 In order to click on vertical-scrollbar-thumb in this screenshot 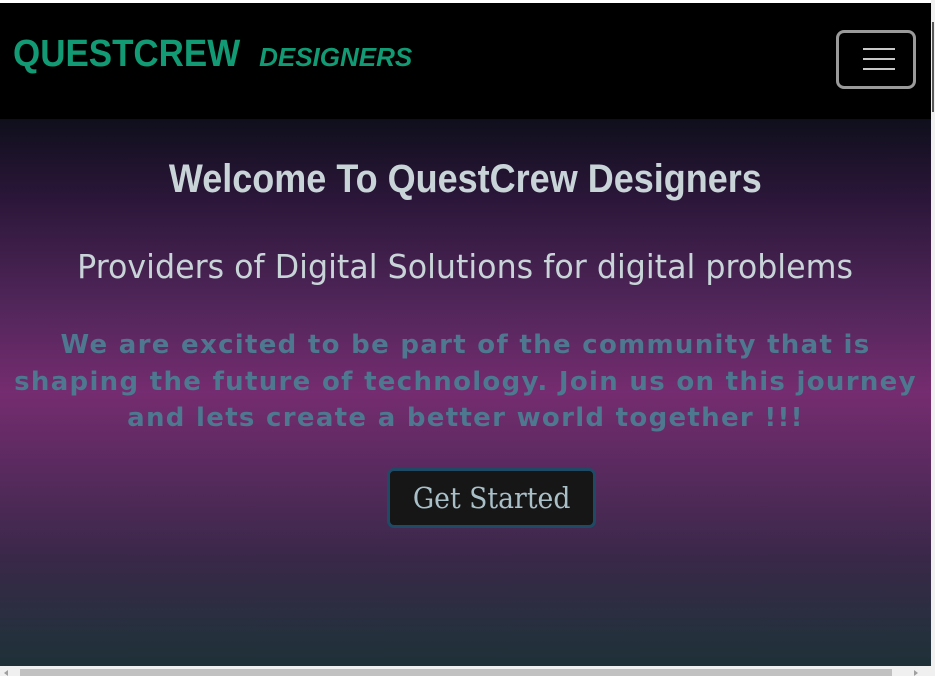, I will do `click(933, 67)`.